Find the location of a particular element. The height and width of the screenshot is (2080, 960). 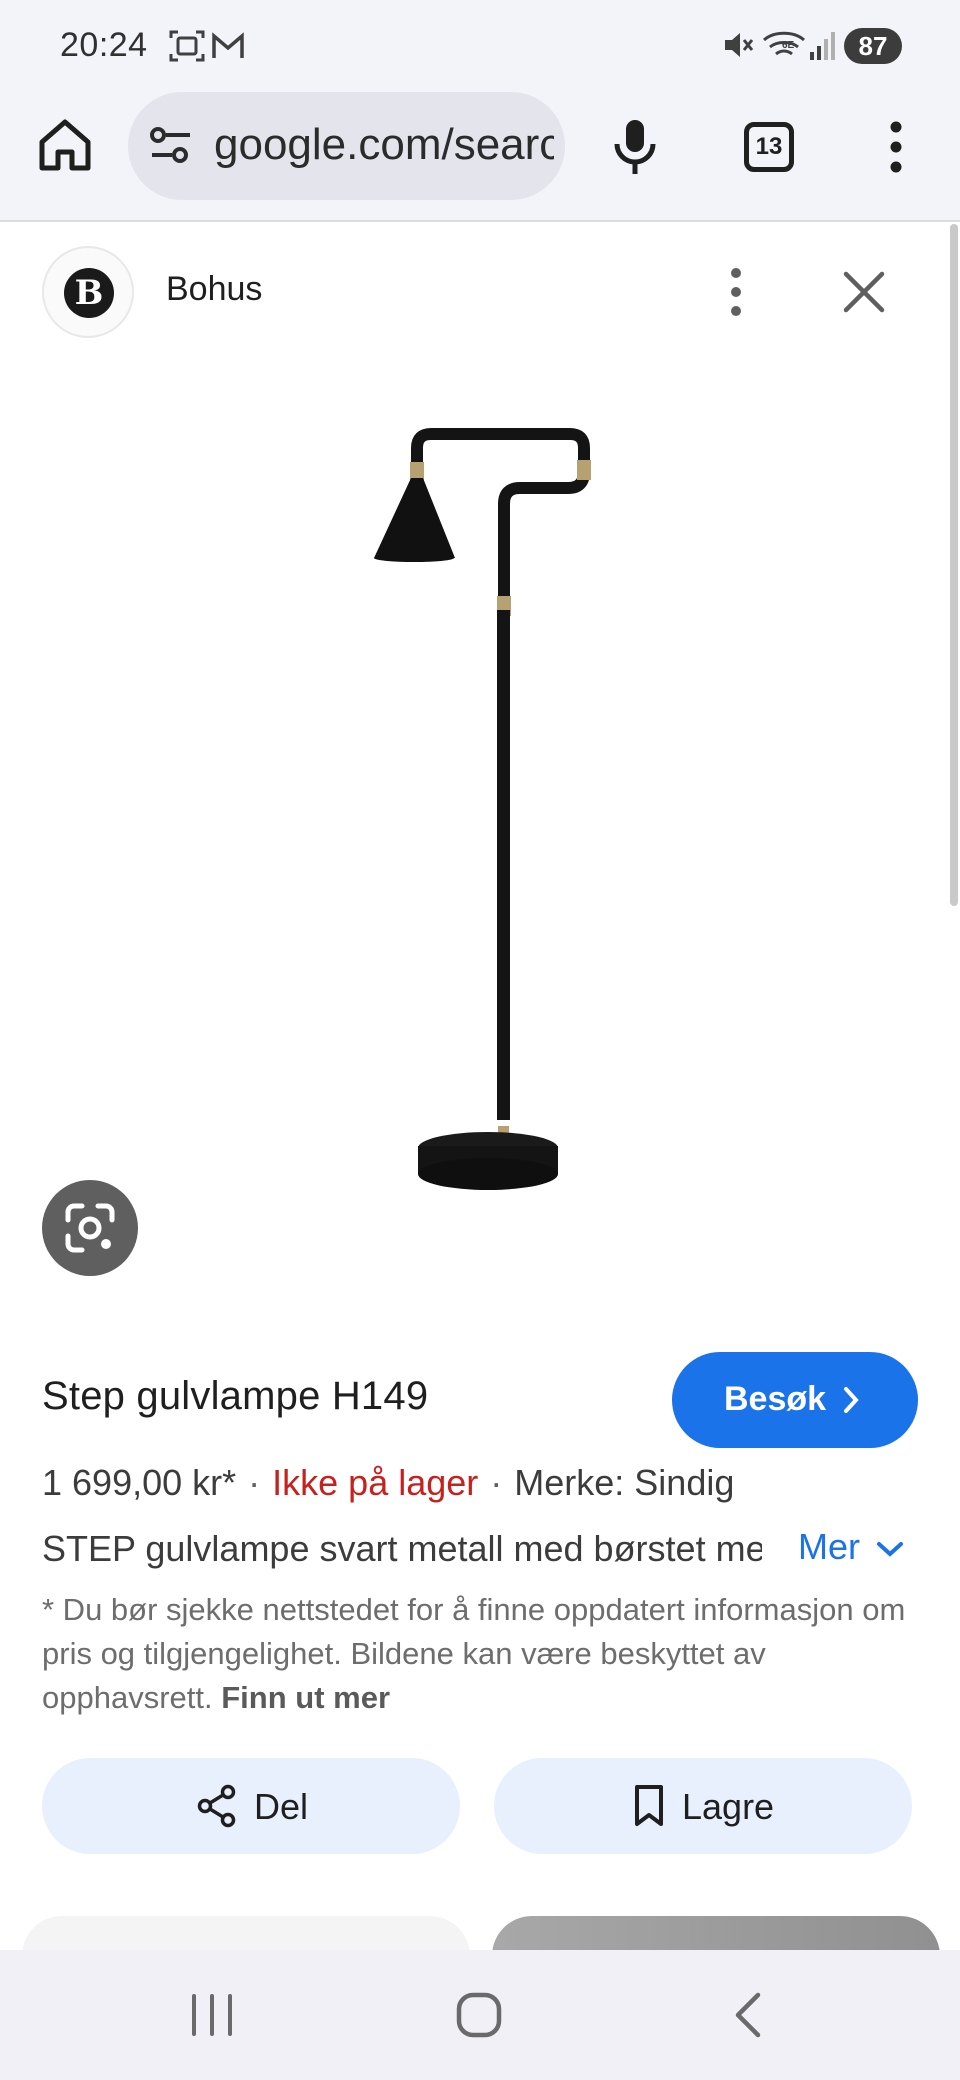

browser-toolbar: google.com/search 13 is located at coordinates (480, 157).